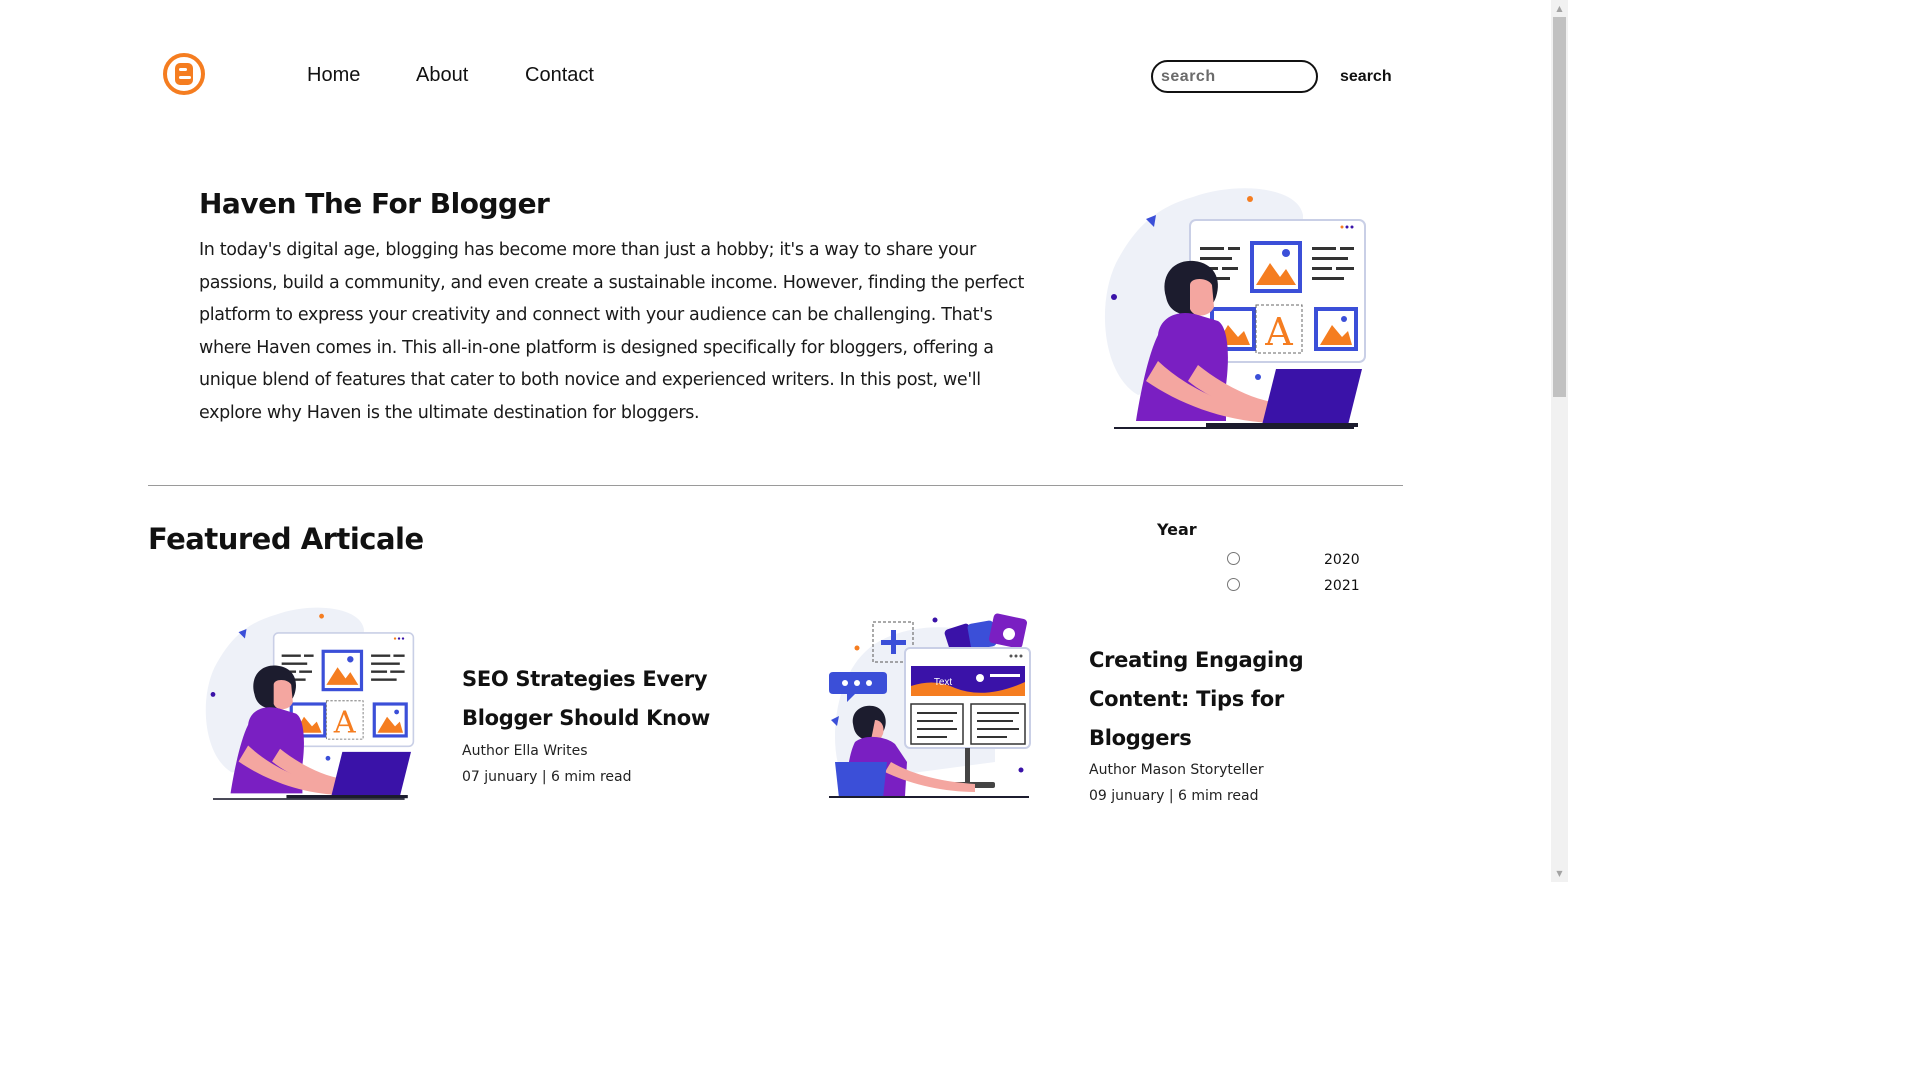 The image size is (1920, 1080). What do you see at coordinates (1176, 770) in the screenshot?
I see `article-author: Author Mason Storyteller` at bounding box center [1176, 770].